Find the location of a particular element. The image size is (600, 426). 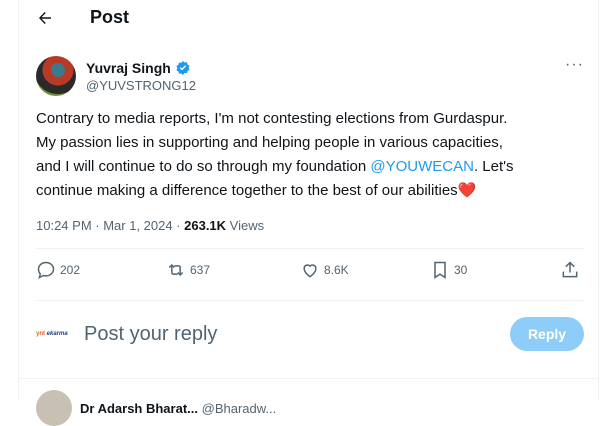

heart-icon is located at coordinates (310, 271).